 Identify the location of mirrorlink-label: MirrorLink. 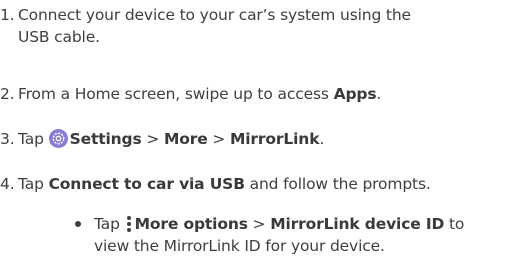
(275, 139).